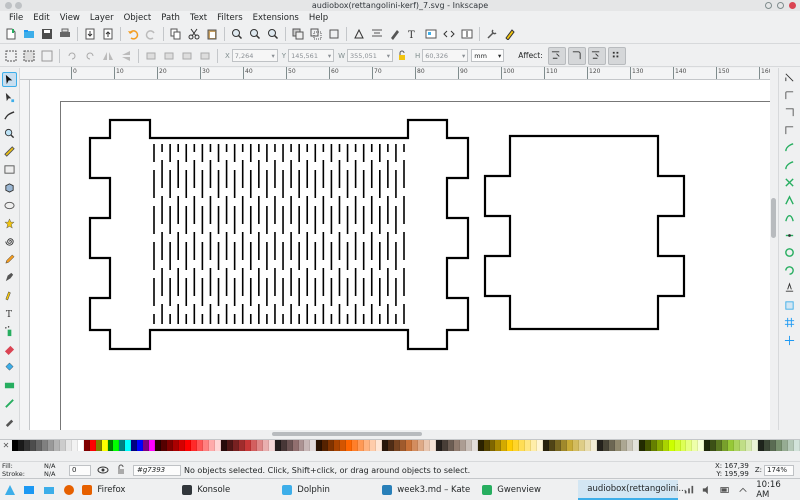 The image size is (800, 500). Describe the element at coordinates (9, 223) in the screenshot. I see `star-tool-icon` at that location.